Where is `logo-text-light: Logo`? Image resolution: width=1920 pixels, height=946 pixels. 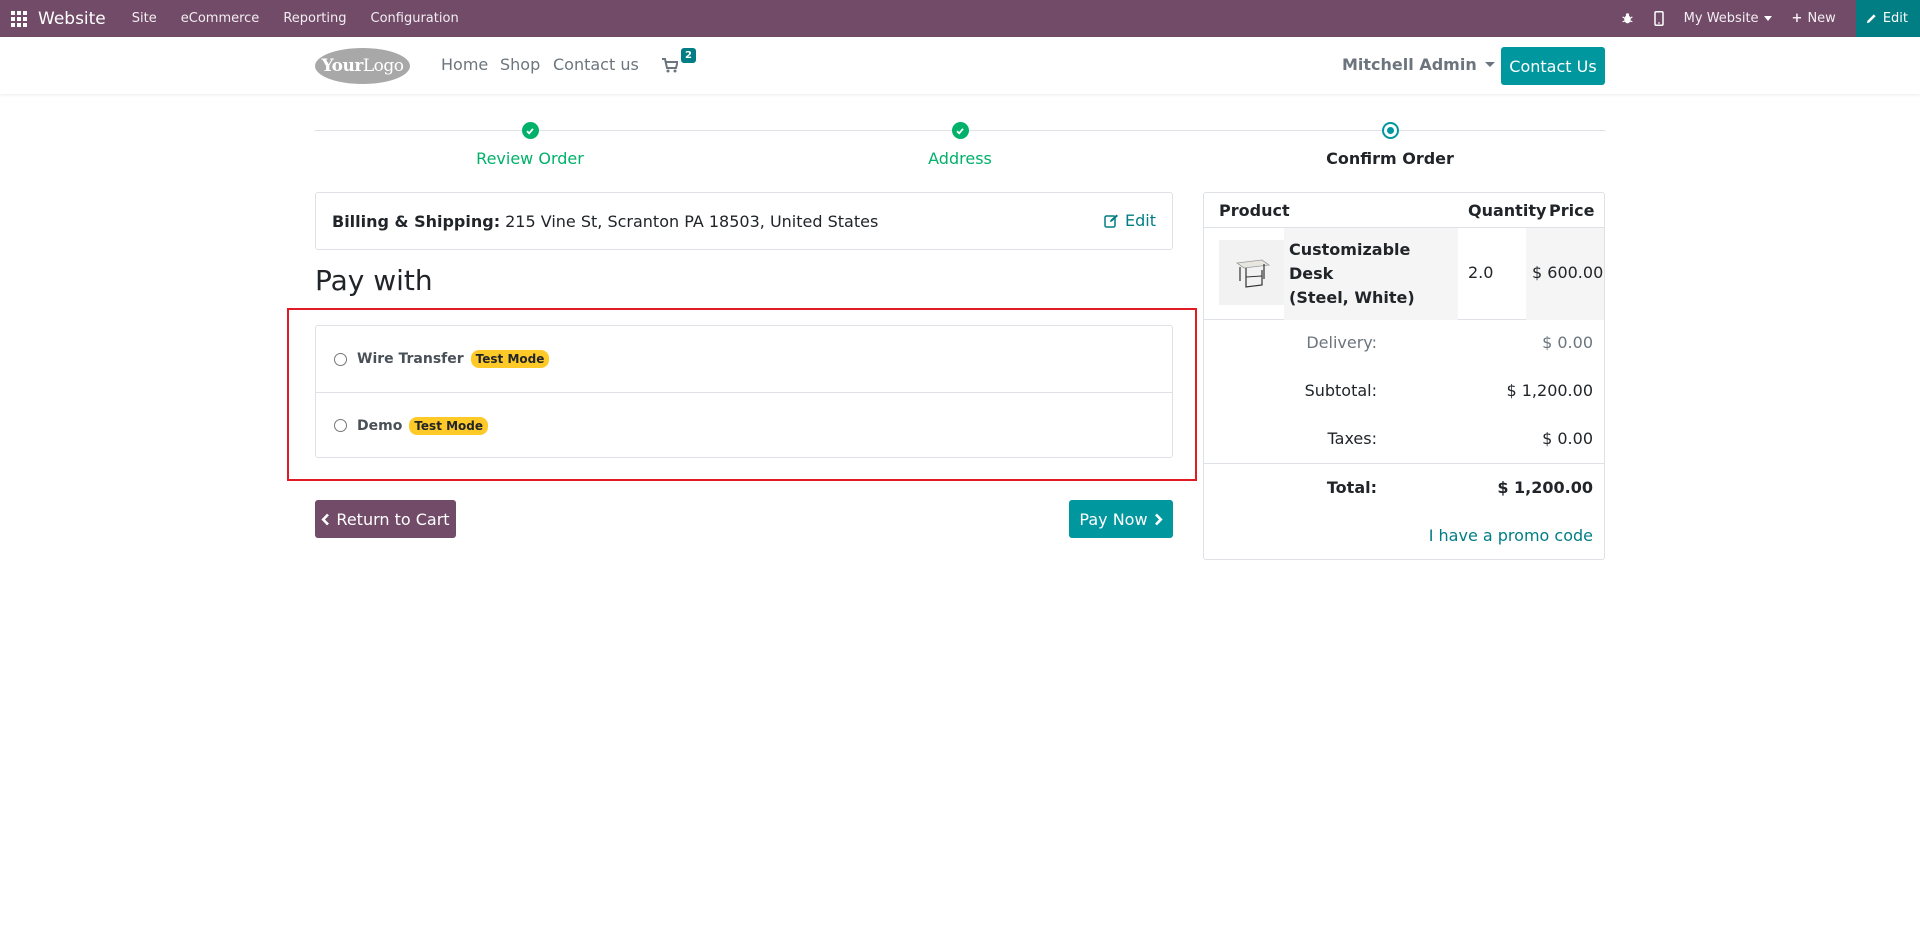 logo-text-light: Logo is located at coordinates (383, 66).